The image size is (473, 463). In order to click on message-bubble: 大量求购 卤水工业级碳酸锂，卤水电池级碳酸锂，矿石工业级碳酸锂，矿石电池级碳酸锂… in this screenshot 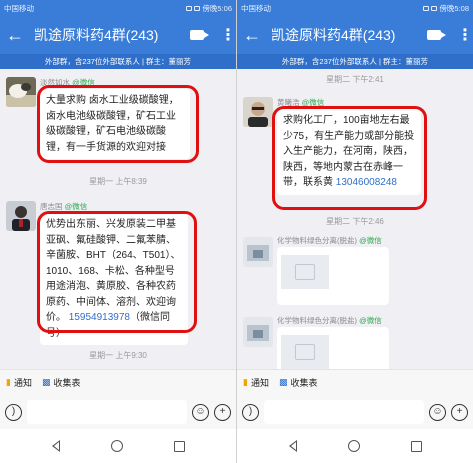, I will do `click(115, 124)`.